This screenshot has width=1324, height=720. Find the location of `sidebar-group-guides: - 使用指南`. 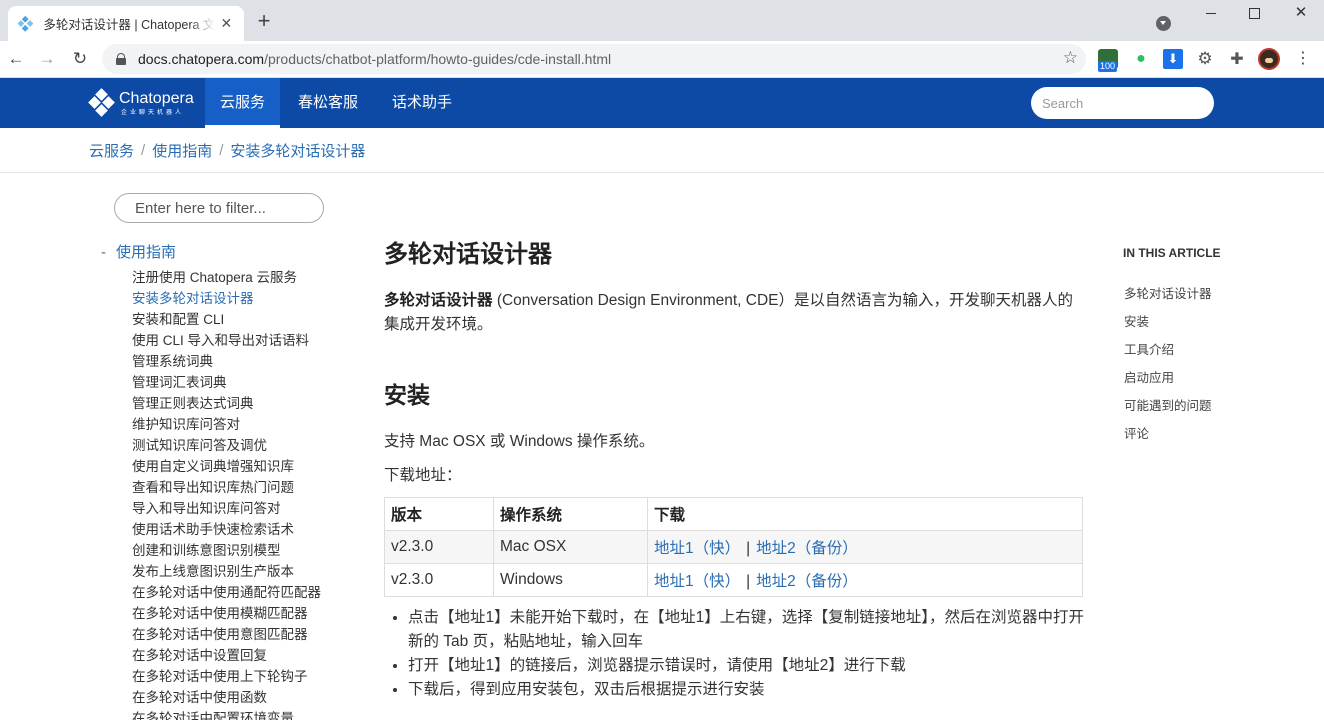

sidebar-group-guides: - 使用指南 is located at coordinates (138, 251).